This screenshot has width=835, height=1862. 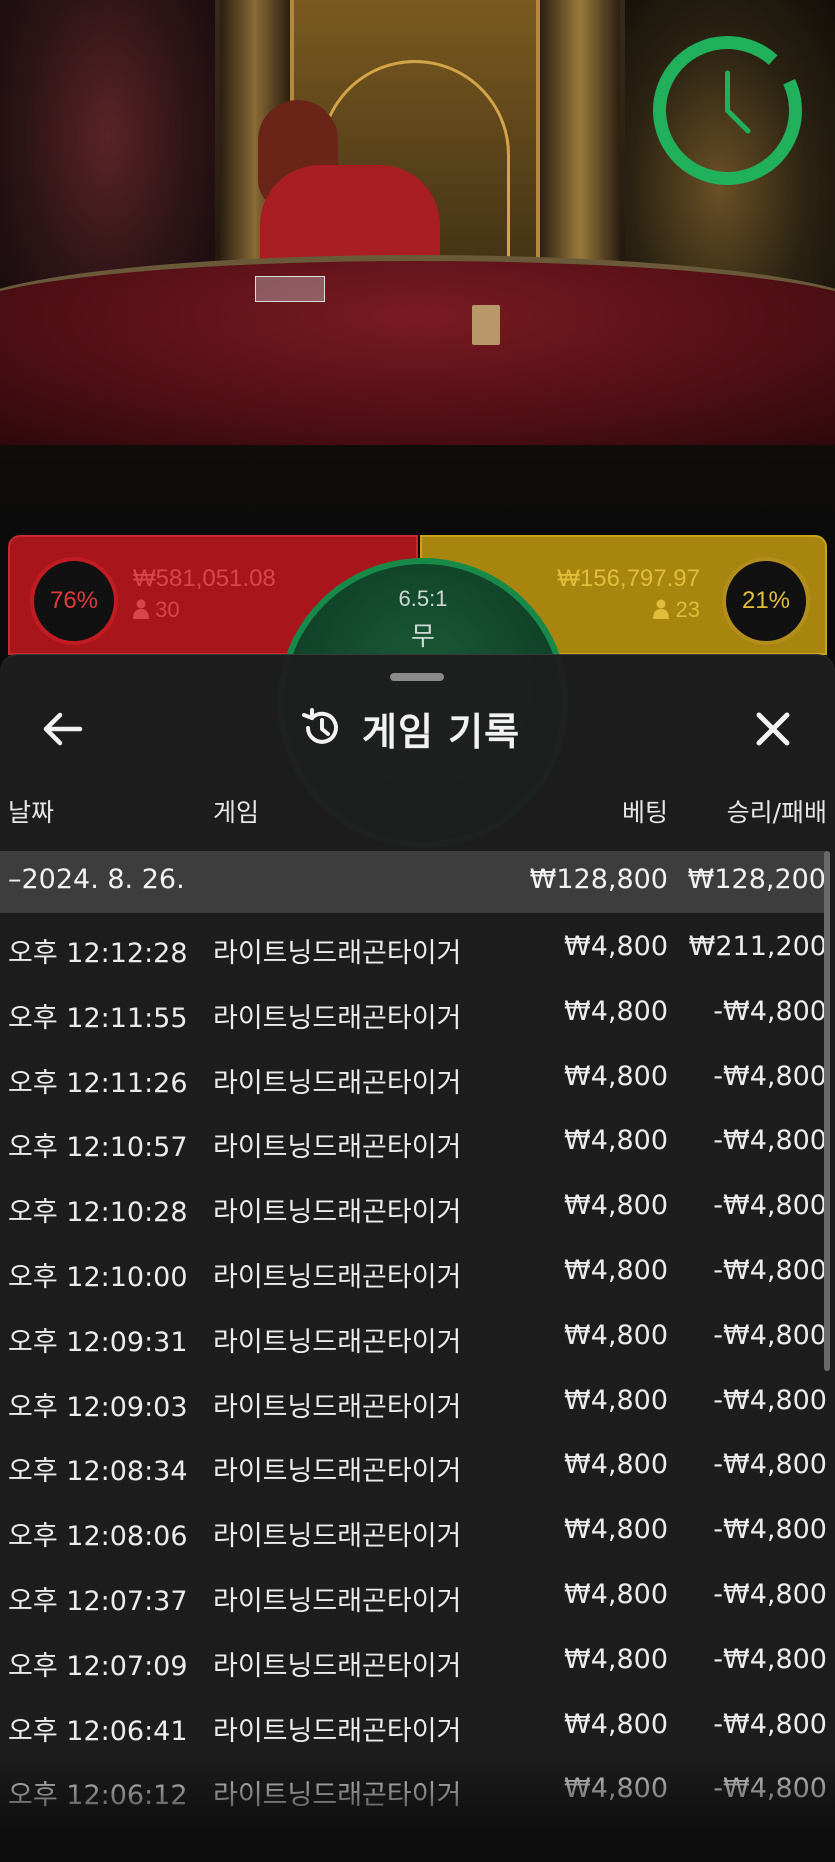 I want to click on day-result-total: ₩128,200, so click(x=756, y=879).